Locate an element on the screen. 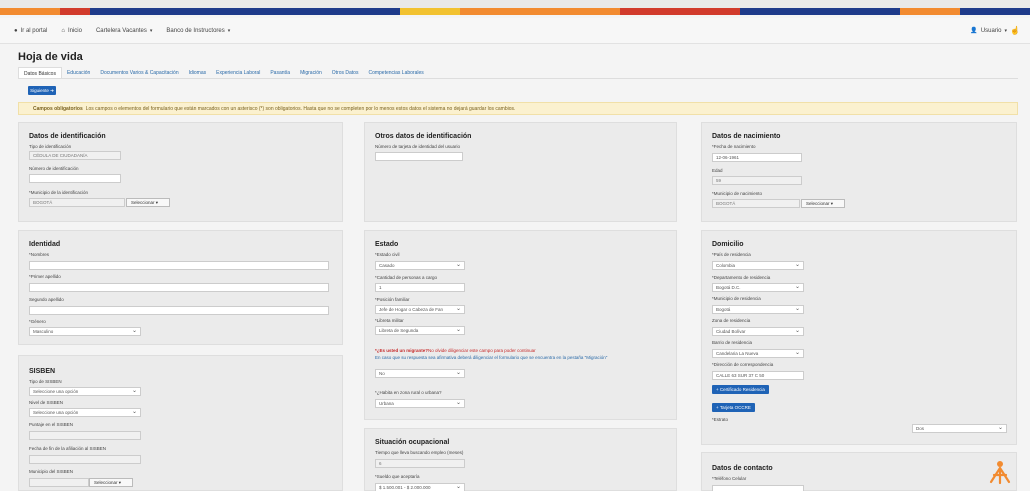 The height and width of the screenshot is (491, 1030). brand-stripe is located at coordinates (515, 11).